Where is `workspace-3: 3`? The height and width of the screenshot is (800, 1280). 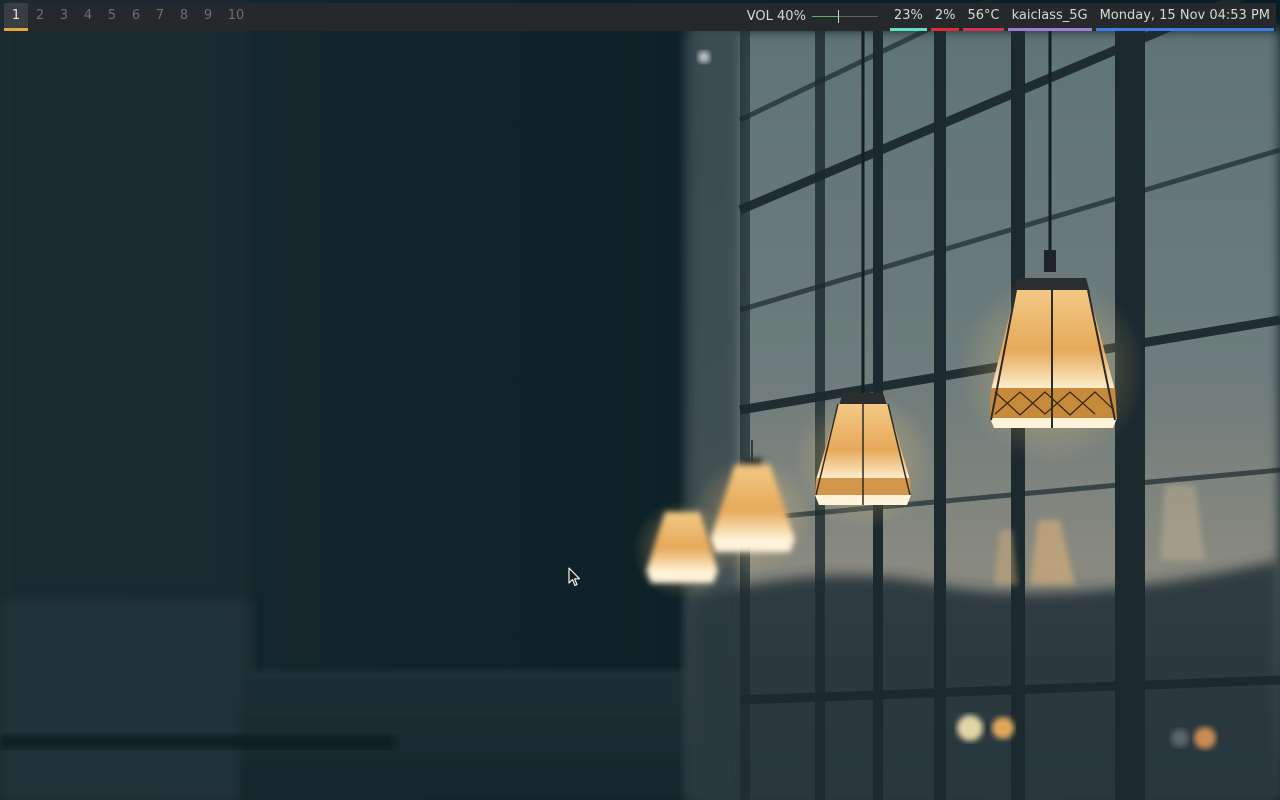
workspace-3: 3 is located at coordinates (64, 17).